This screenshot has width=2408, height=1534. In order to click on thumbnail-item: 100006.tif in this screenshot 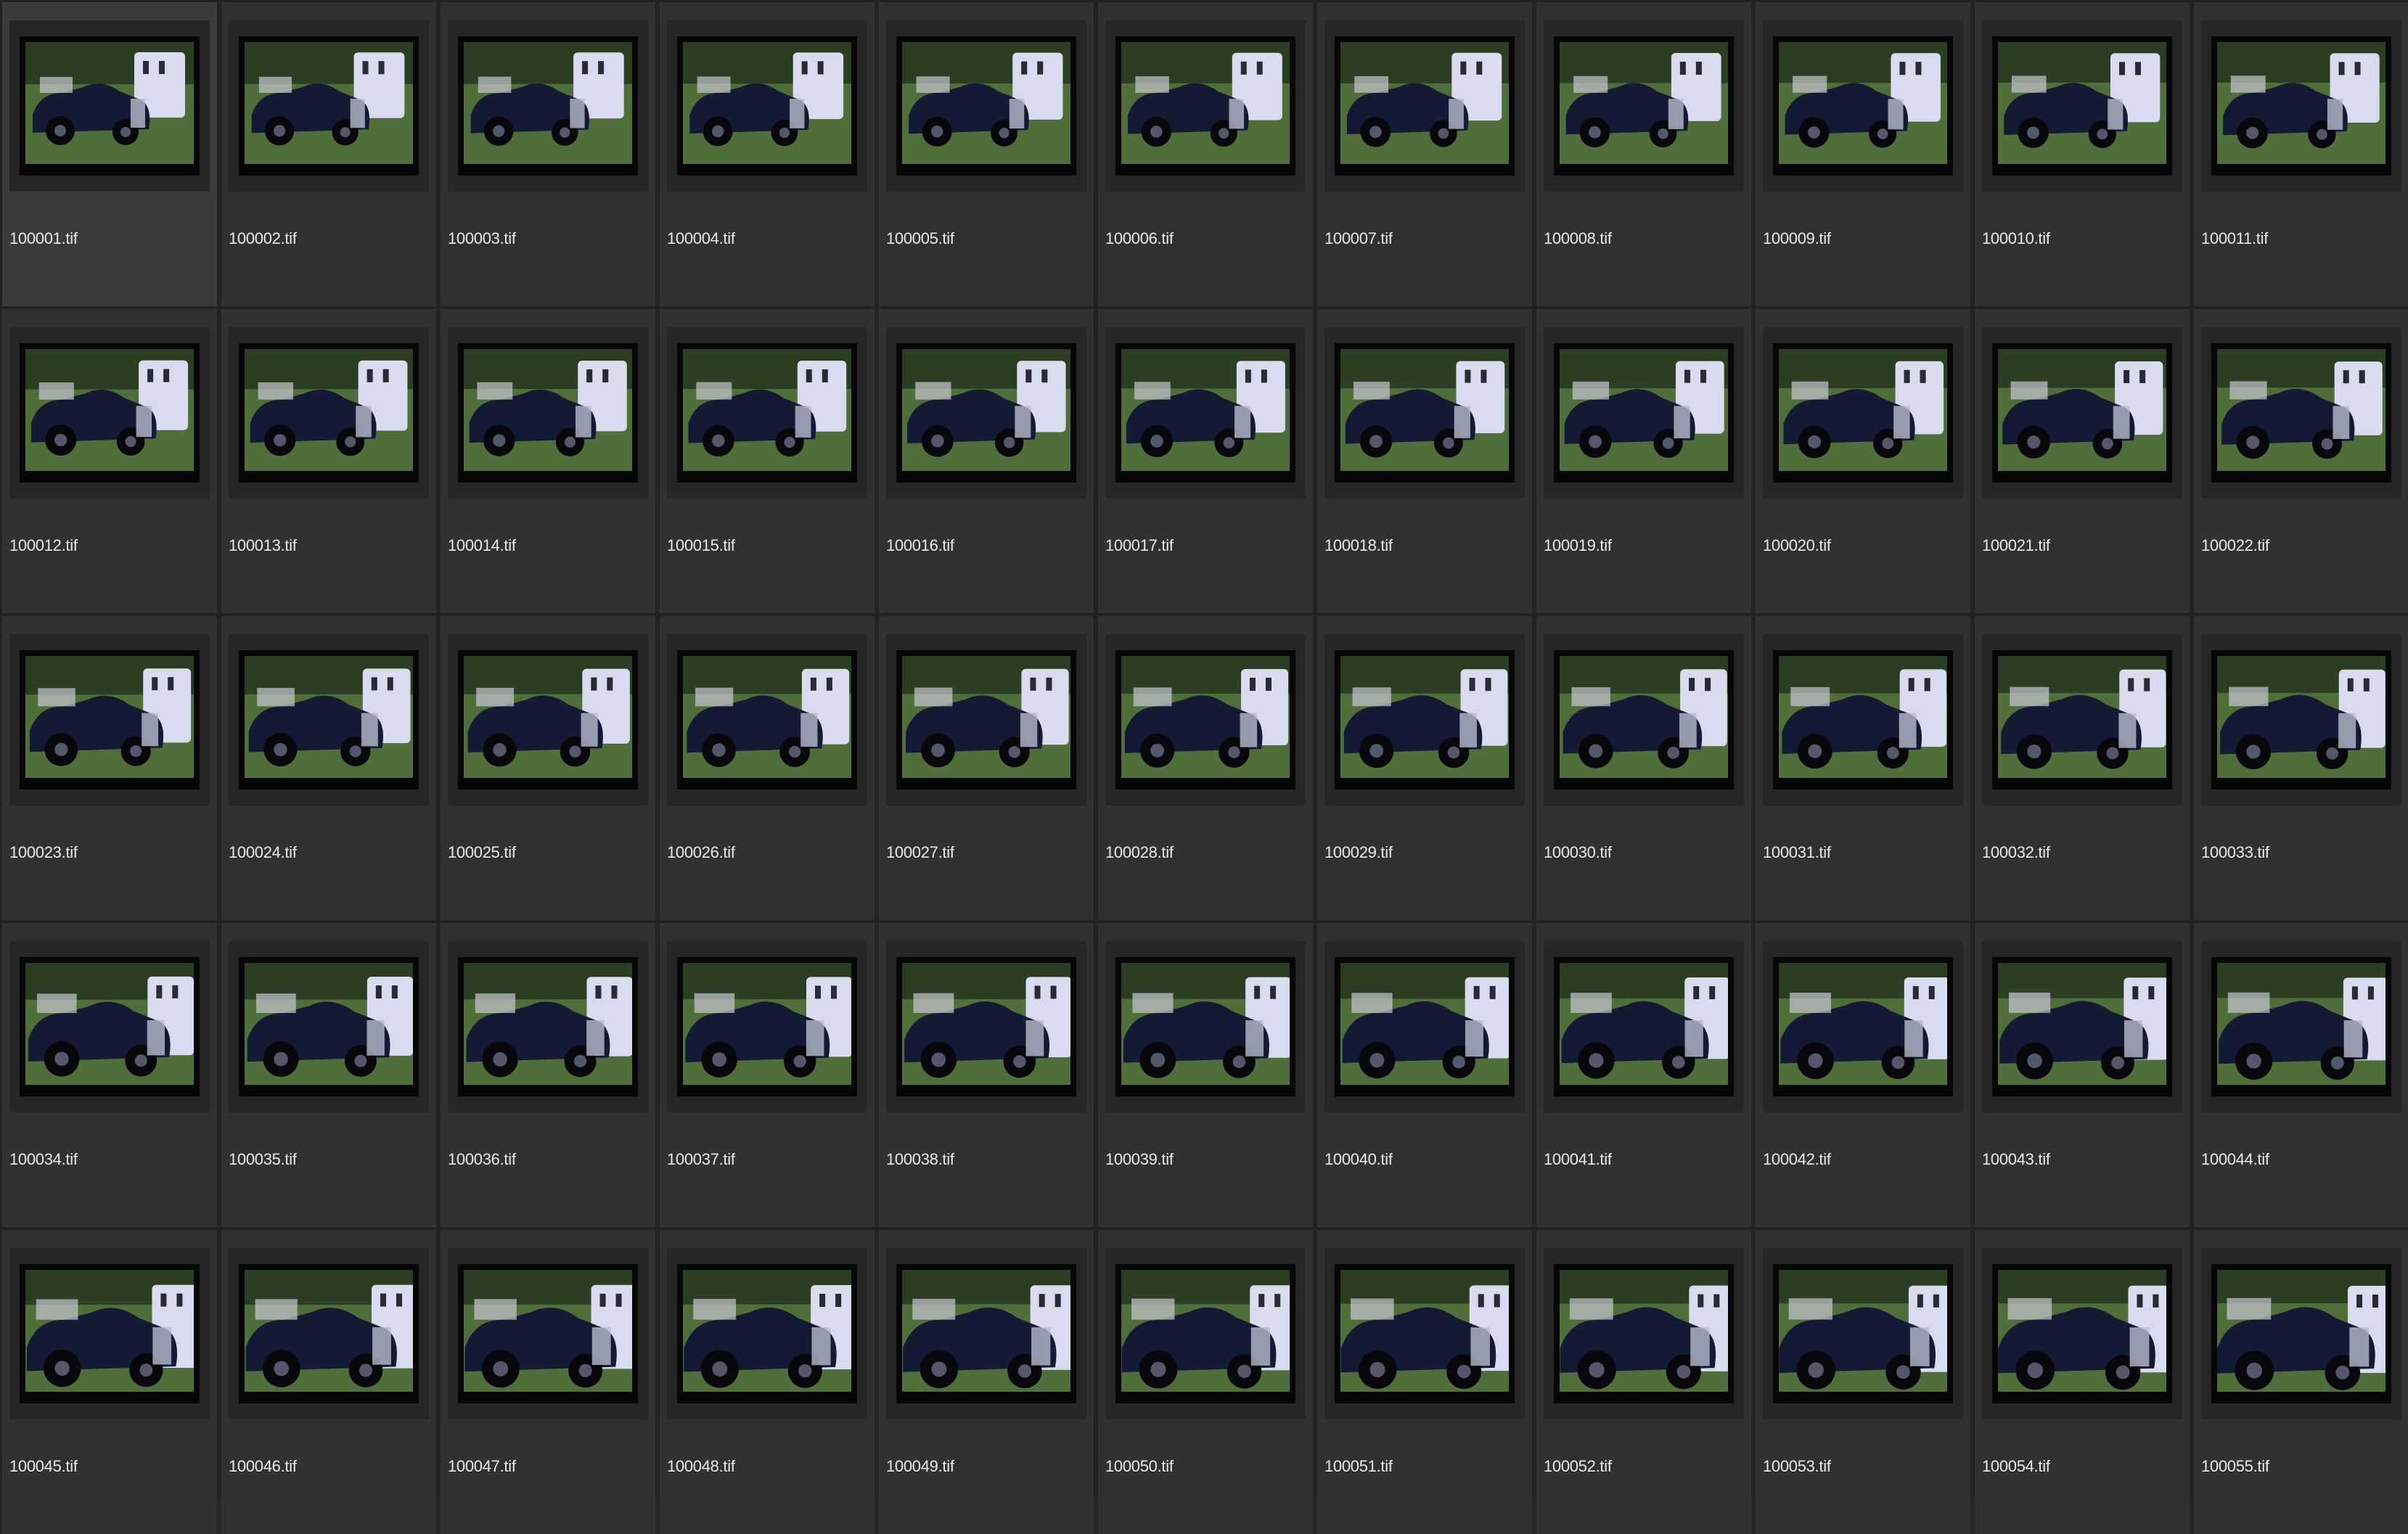, I will do `click(1205, 154)`.